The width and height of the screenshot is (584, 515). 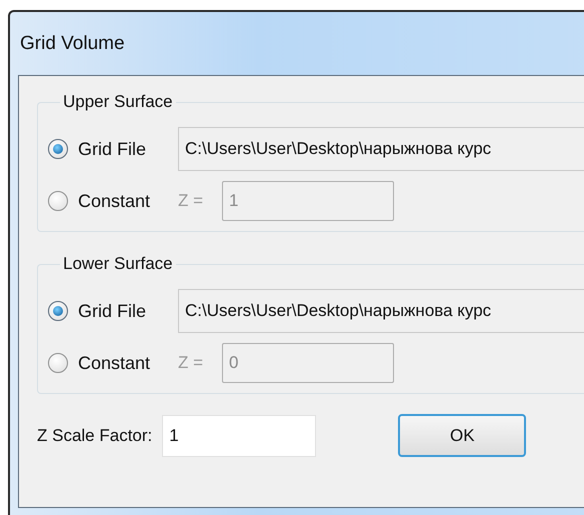 What do you see at coordinates (462, 435) in the screenshot?
I see `ok-button: OK` at bounding box center [462, 435].